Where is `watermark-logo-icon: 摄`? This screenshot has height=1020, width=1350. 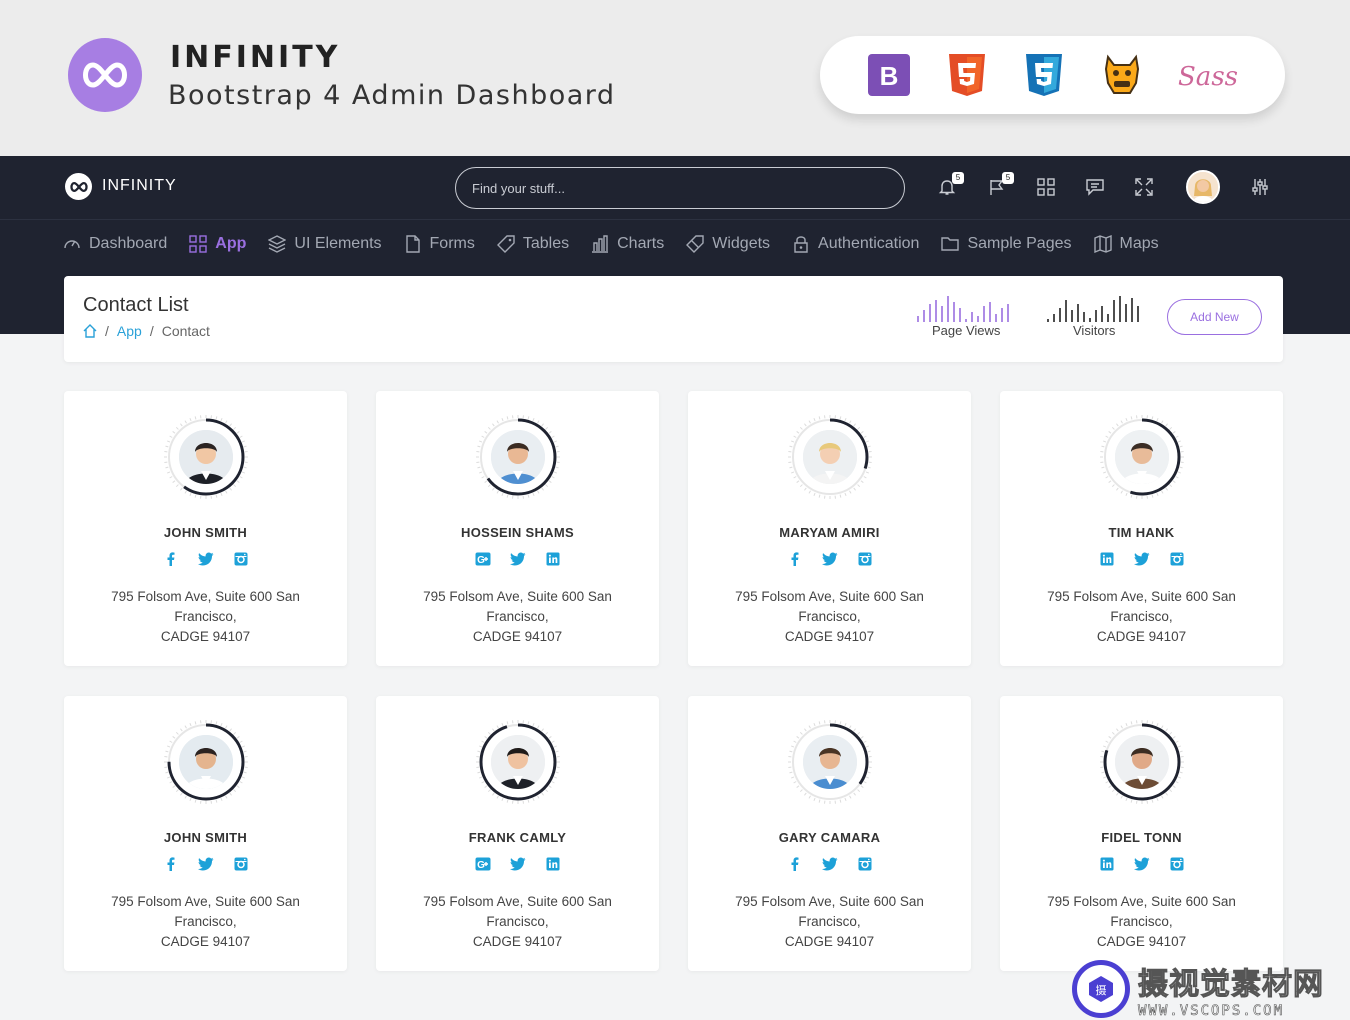
watermark-logo-icon: 摄 is located at coordinates (1101, 989).